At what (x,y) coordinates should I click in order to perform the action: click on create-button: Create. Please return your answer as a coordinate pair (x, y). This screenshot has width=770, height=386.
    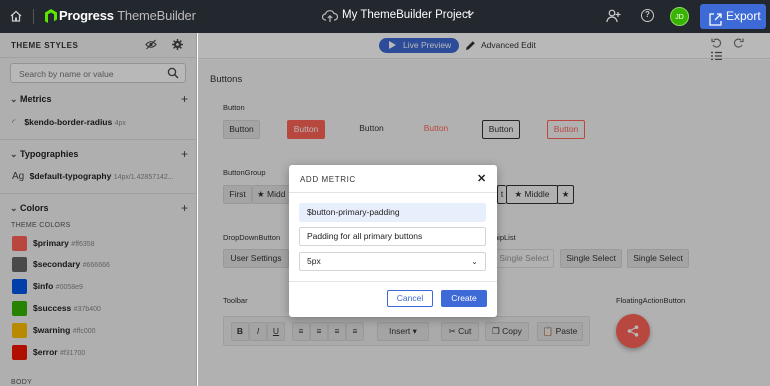
    Looking at the image, I should click on (464, 298).